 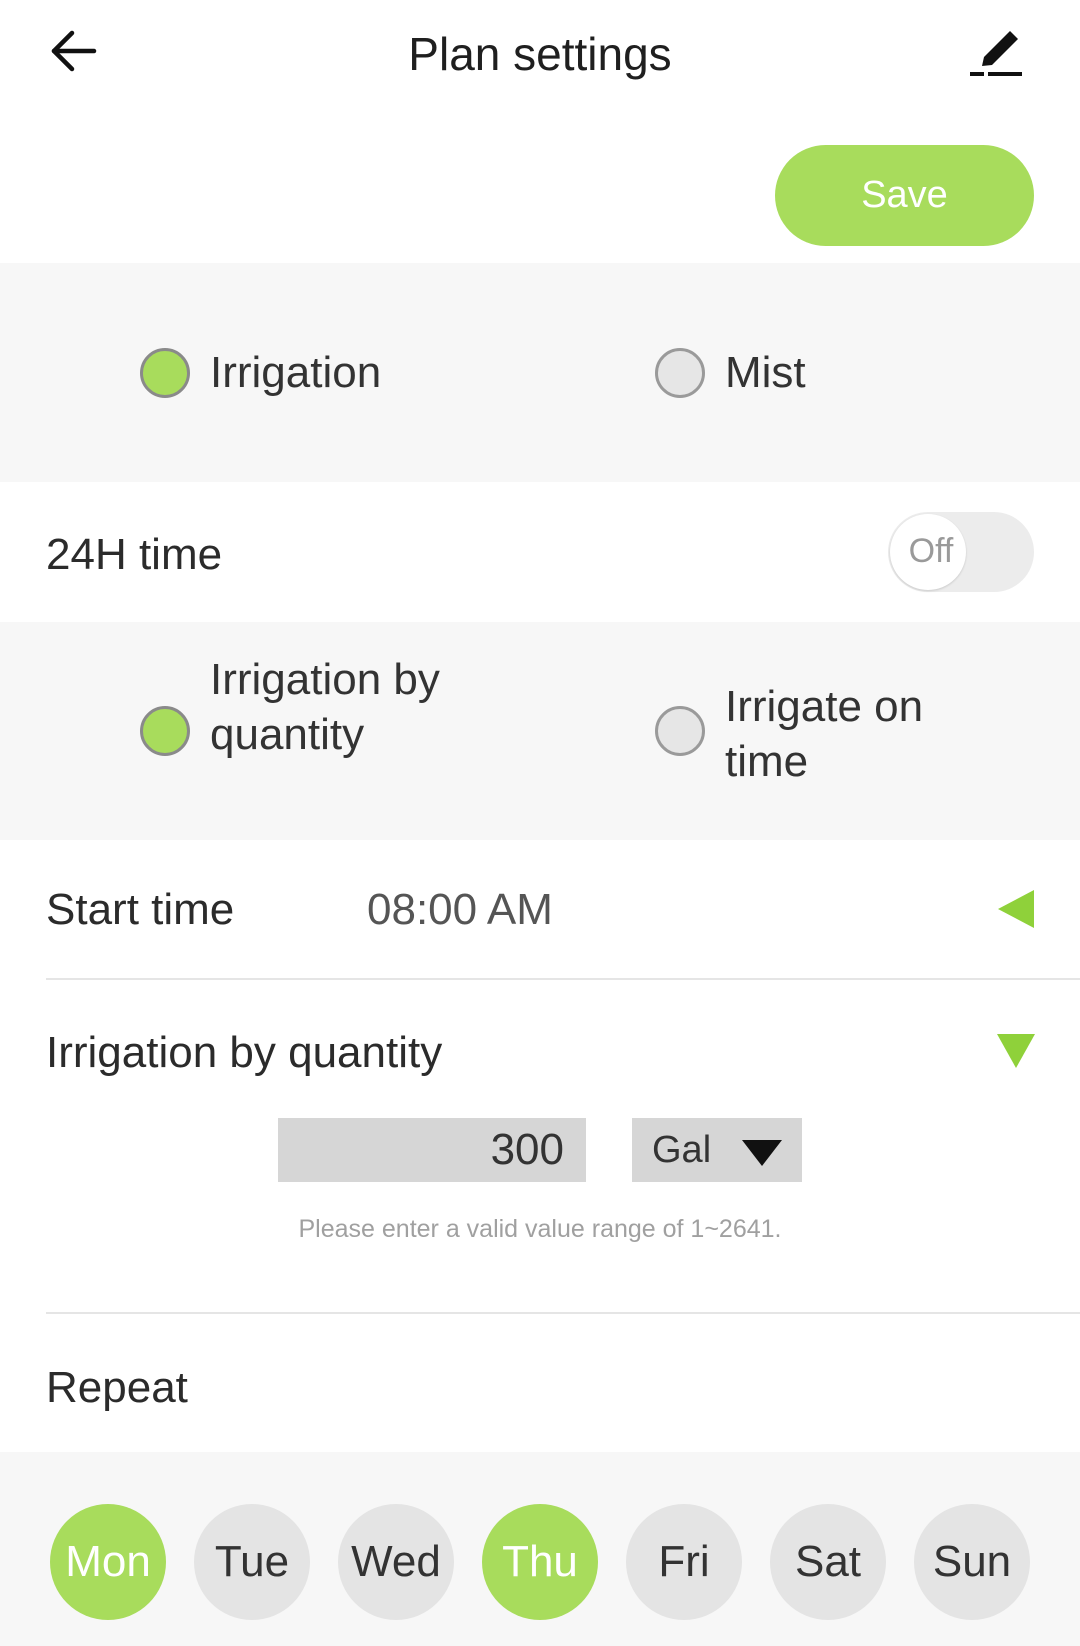 I want to click on time-format-toggle: Off, so click(x=961, y=552).